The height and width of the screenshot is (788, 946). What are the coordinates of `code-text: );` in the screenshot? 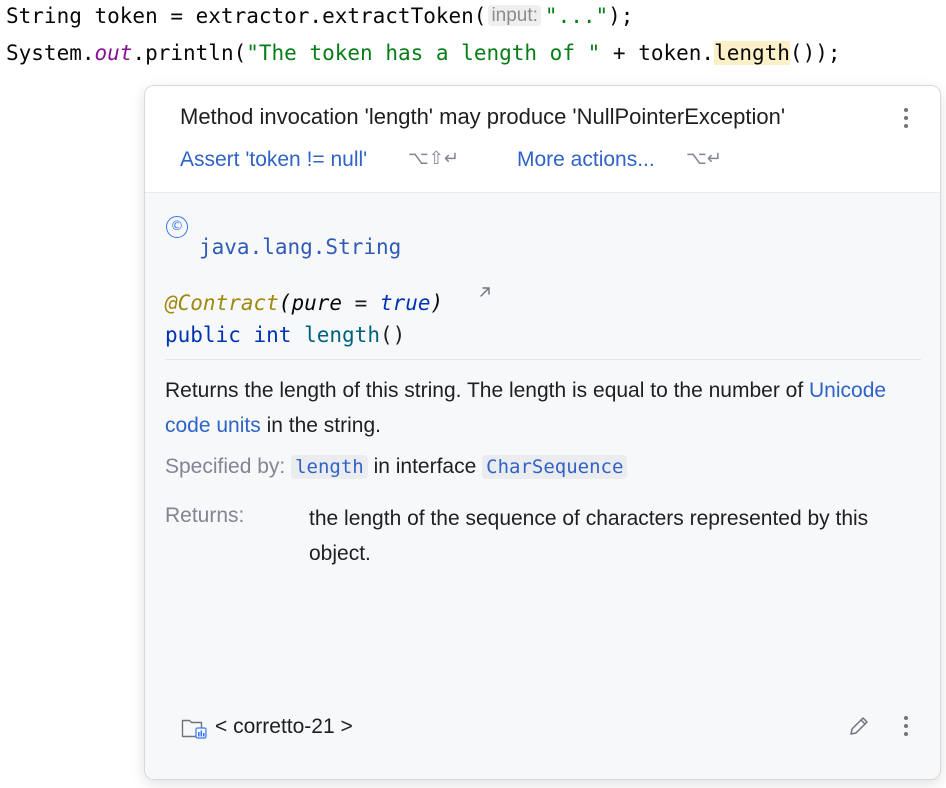 It's located at (621, 16).